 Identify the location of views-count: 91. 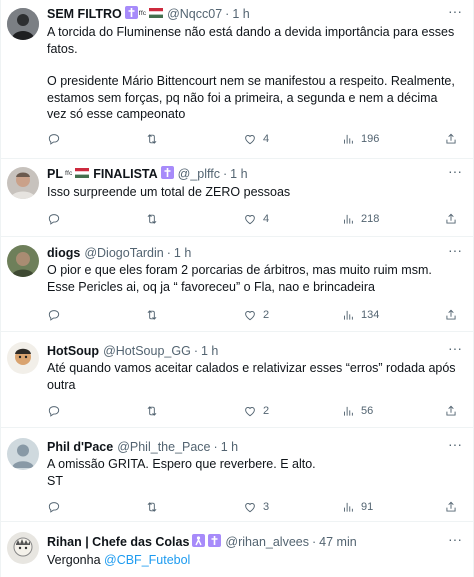
(367, 507).